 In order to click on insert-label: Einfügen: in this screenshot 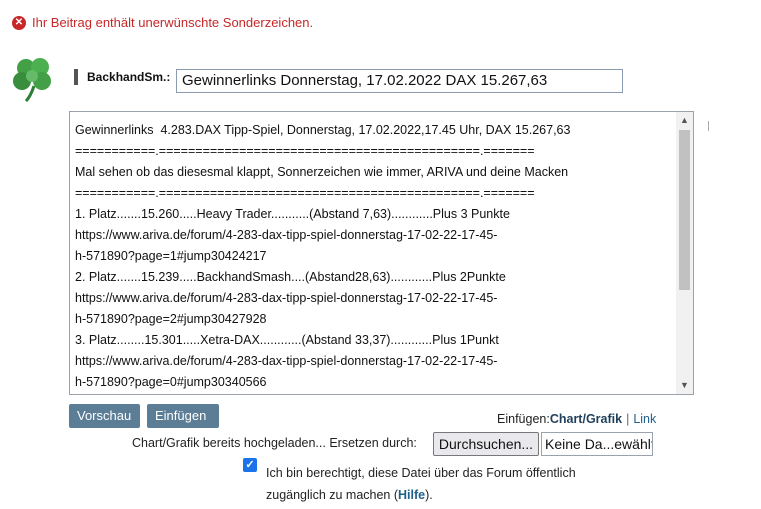, I will do `click(523, 419)`.